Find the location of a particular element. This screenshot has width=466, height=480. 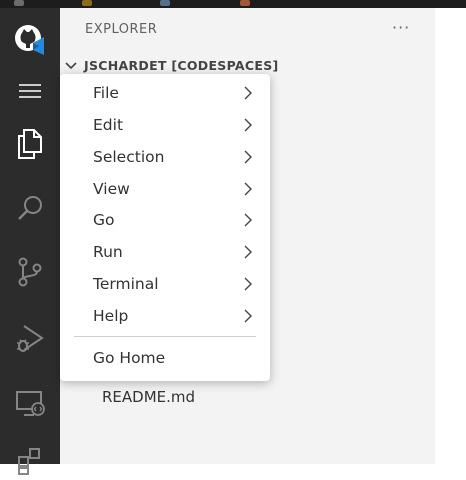

run-debug-icon is located at coordinates (30, 339).